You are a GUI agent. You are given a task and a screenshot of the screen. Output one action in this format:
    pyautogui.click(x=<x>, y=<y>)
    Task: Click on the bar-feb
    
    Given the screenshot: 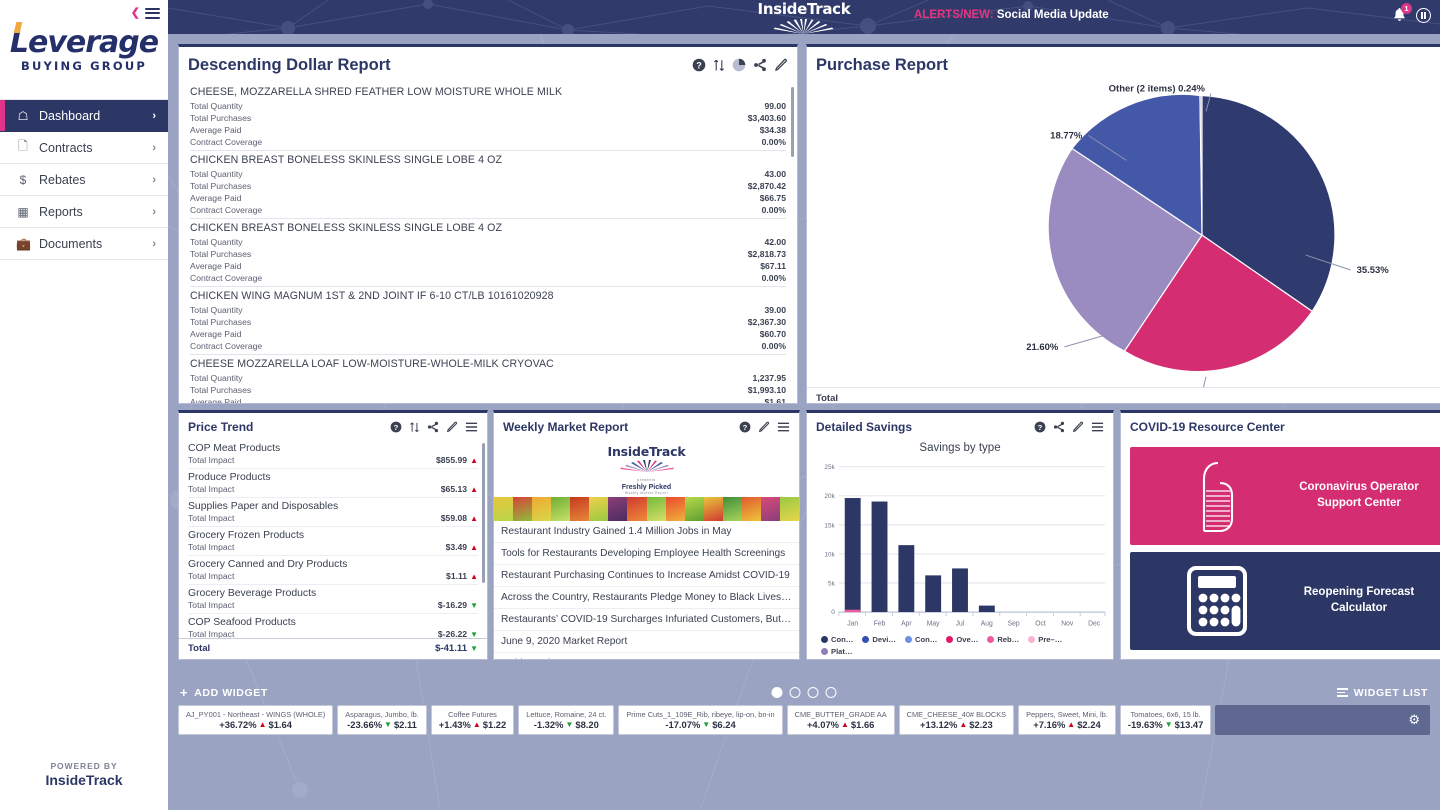 What is the action you would take?
    pyautogui.click(x=879, y=557)
    